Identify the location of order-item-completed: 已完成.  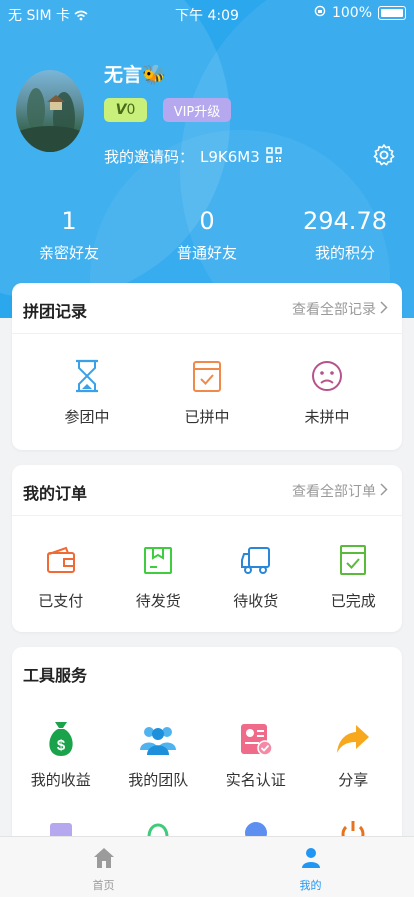
(354, 575).